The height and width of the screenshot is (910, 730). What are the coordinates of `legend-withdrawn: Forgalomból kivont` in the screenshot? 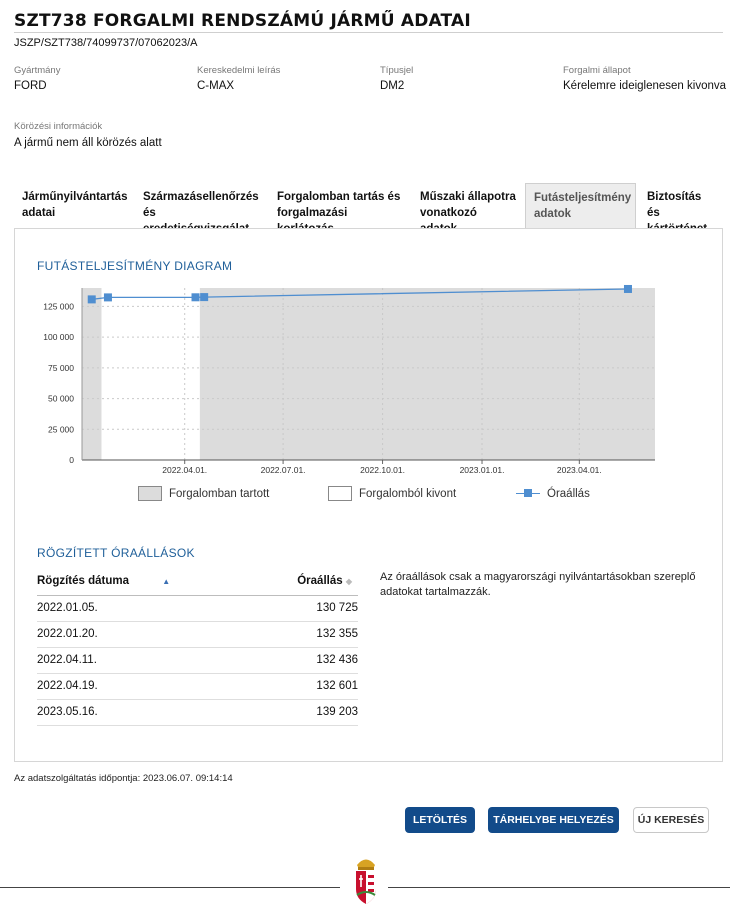 It's located at (392, 493).